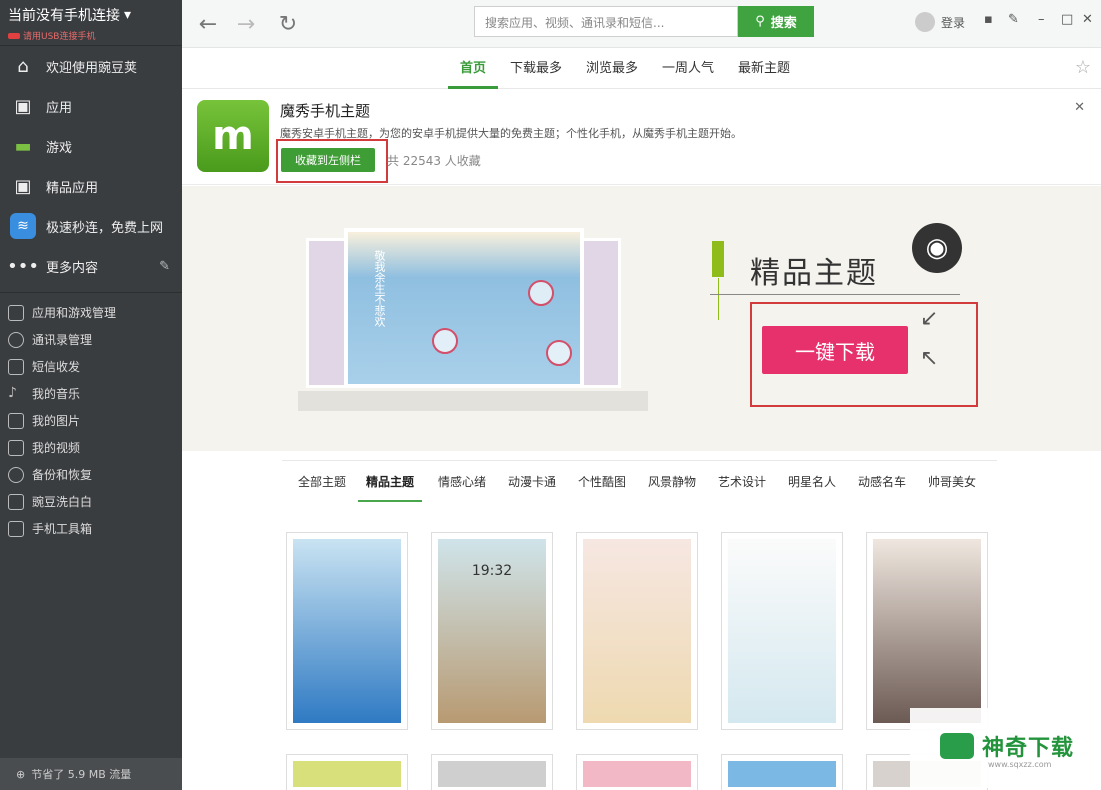 The width and height of the screenshot is (1101, 790). What do you see at coordinates (492, 571) in the screenshot?
I see `theme-time: 19:32` at bounding box center [492, 571].